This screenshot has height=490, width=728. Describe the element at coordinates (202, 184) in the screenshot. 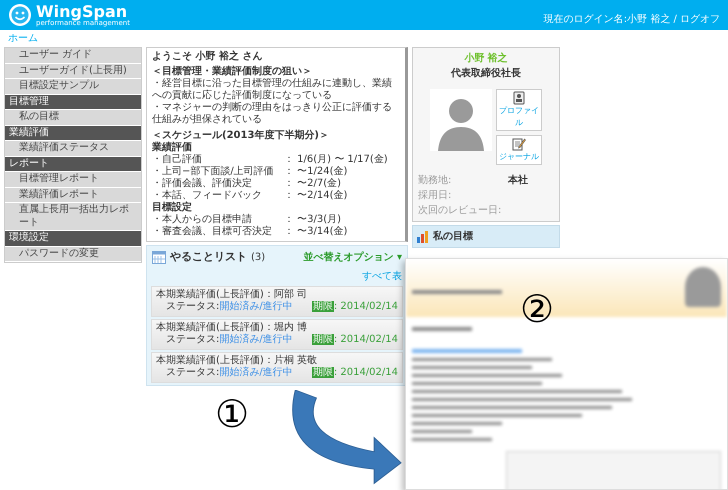

I see `schedule-task: ・評価会議、評価決定` at that location.